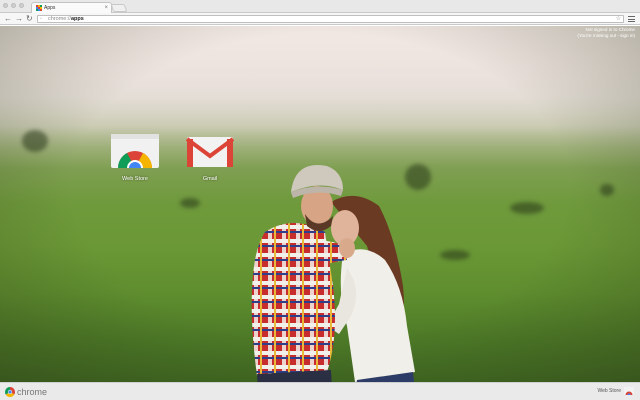 This screenshot has height=400, width=640. I want to click on tab-title: Apps, so click(50, 8).